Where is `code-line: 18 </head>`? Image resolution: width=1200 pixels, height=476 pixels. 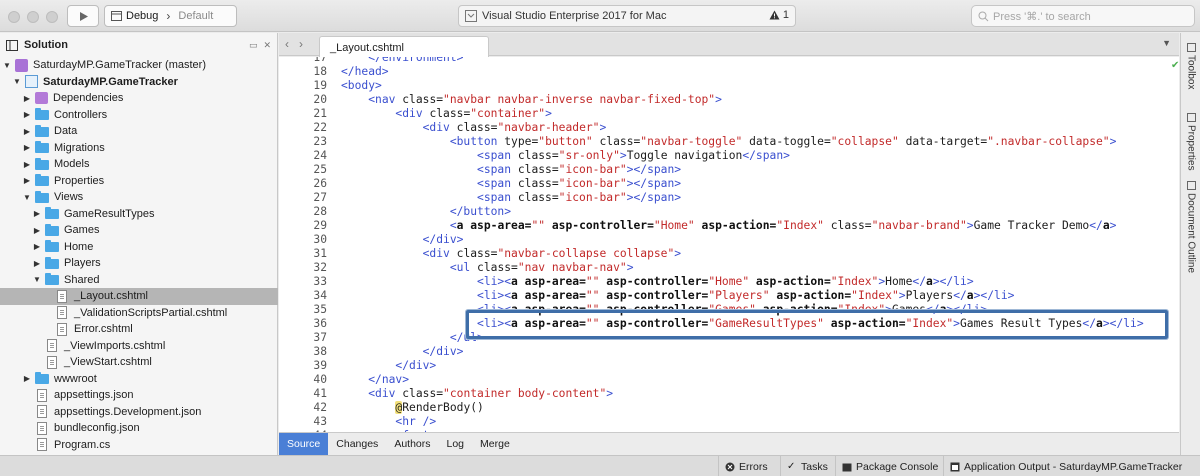
code-line: 18 </head> is located at coordinates (729, 72).